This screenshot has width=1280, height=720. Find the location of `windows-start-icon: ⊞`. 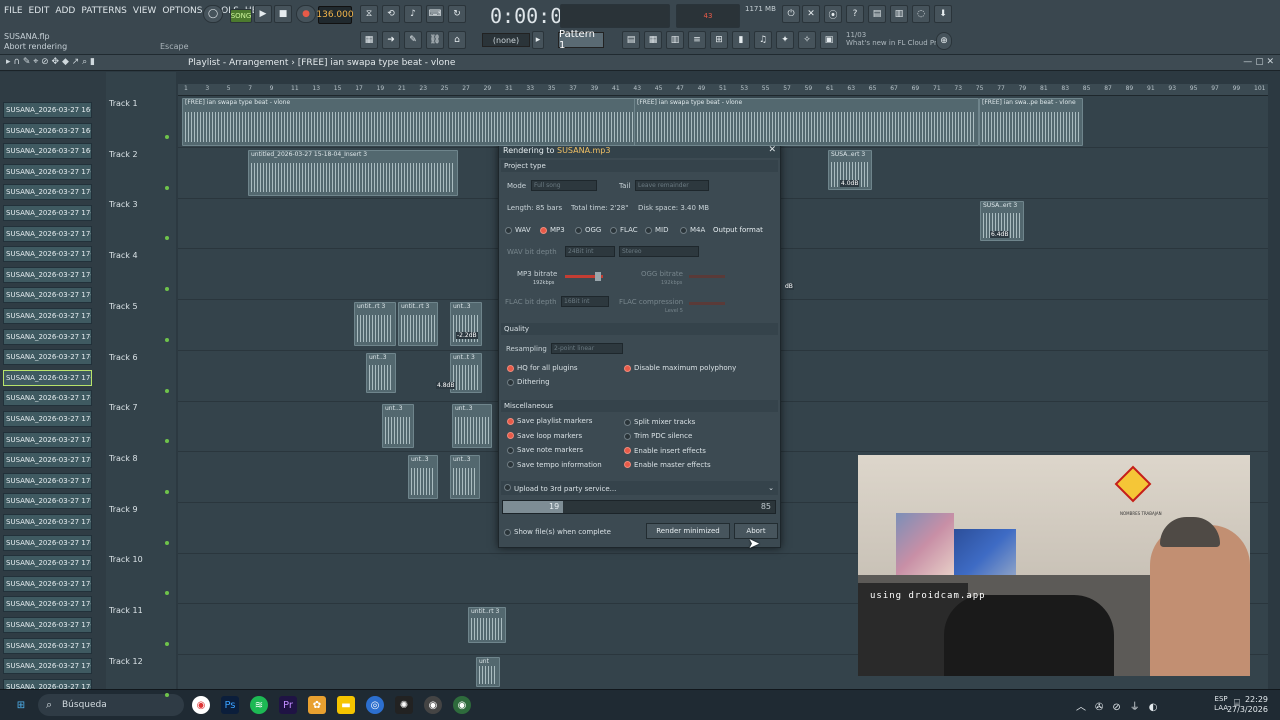

windows-start-icon: ⊞ is located at coordinates (21, 705).